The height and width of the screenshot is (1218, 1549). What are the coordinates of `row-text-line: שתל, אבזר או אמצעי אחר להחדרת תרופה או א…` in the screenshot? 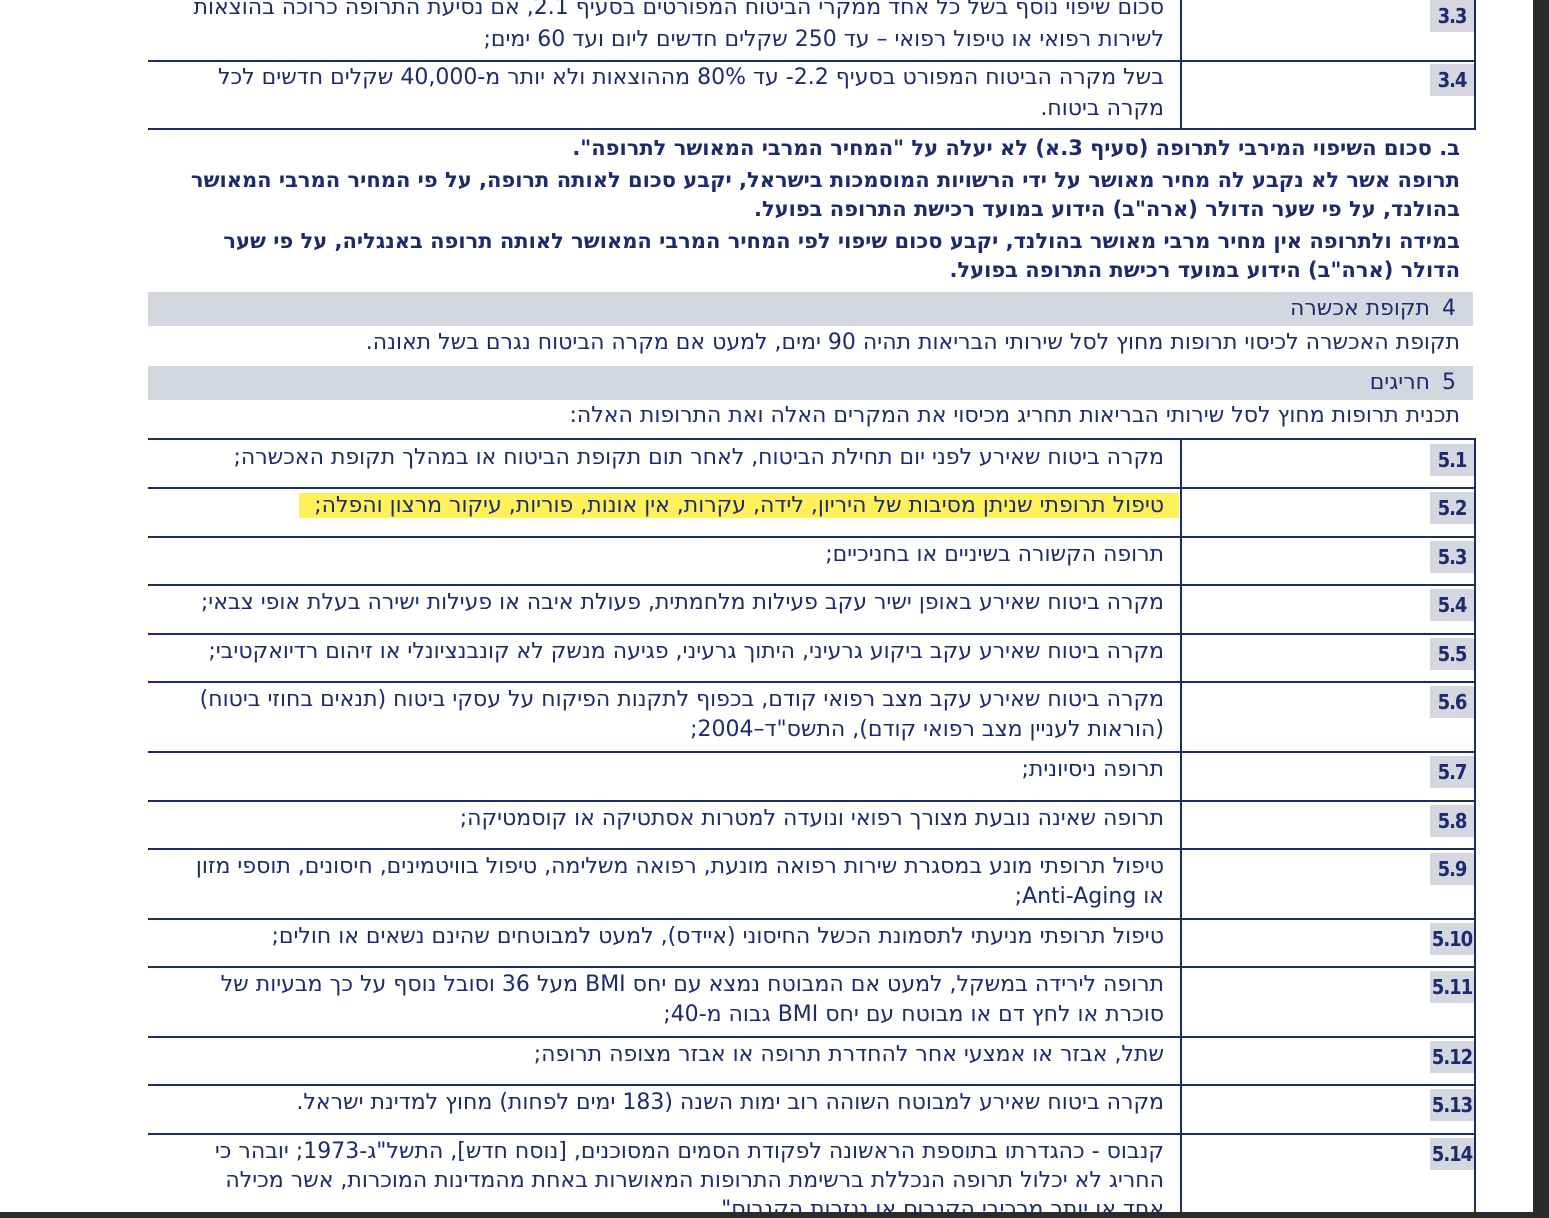 It's located at (848, 1054).